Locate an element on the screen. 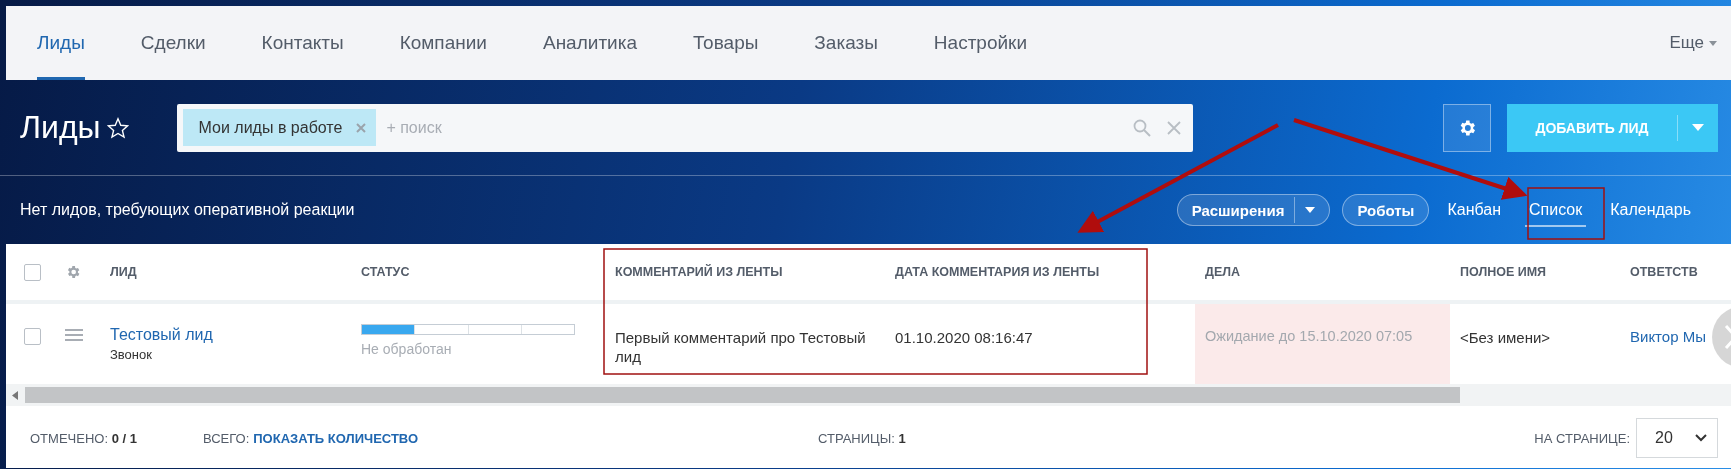 This screenshot has width=1731, height=469. column-header: ОТВЕТСТВ is located at coordinates (1664, 272).